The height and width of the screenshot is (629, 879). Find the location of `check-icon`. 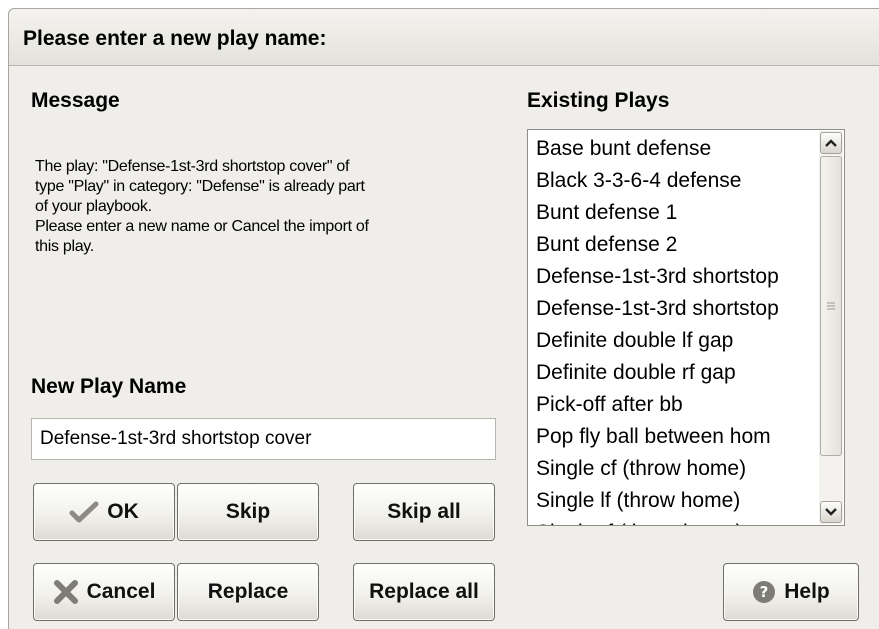

check-icon is located at coordinates (84, 512).